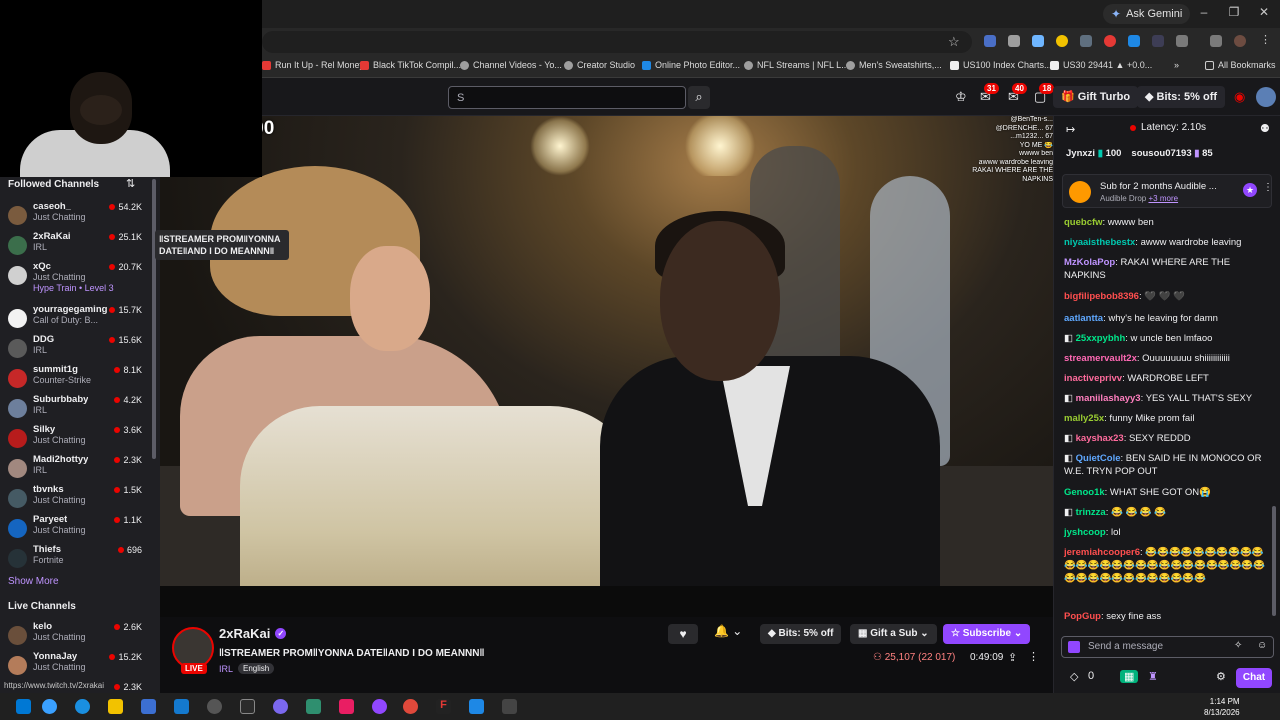  I want to click on chat-username: inactiveprivv, so click(1093, 378).